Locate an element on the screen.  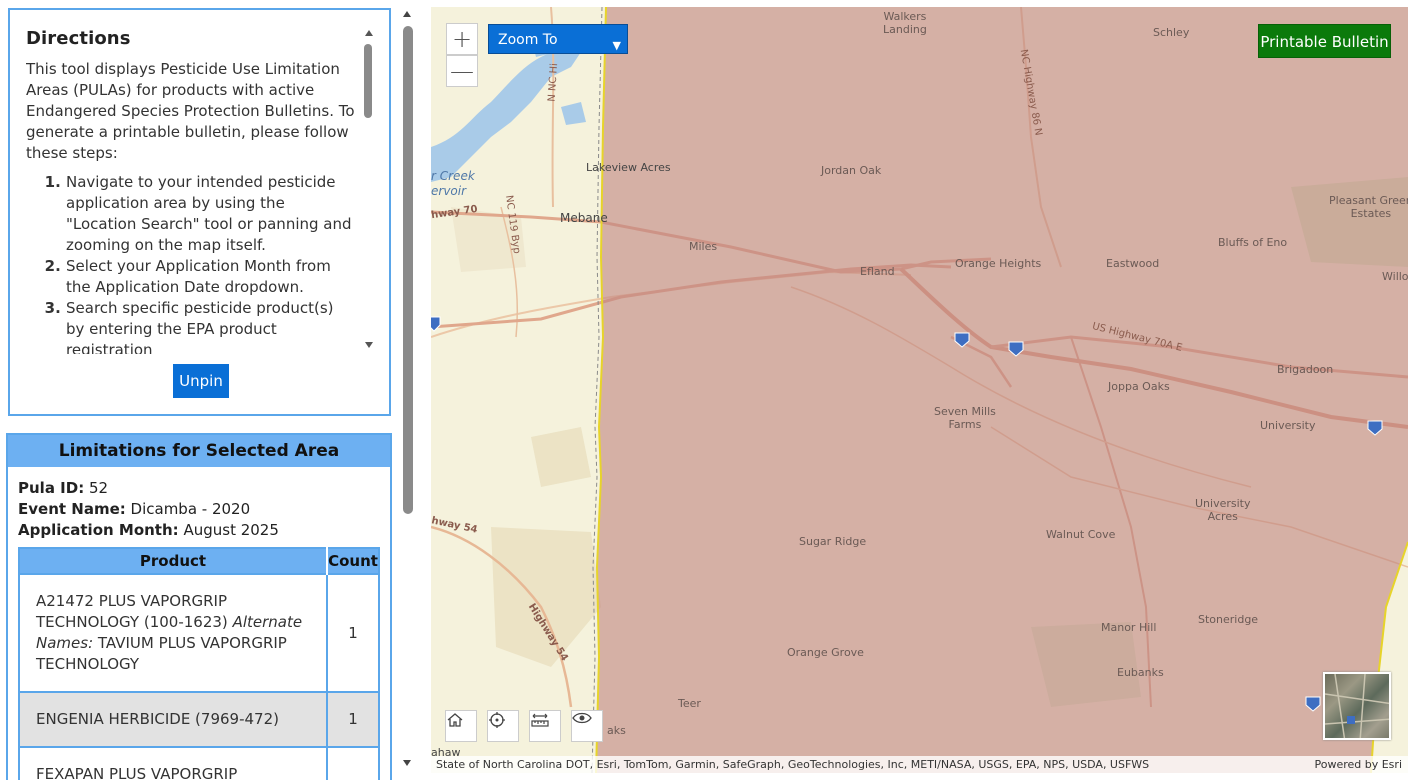
map-label-joppa-oaks: Joppa Oaks is located at coordinates (1139, 386).